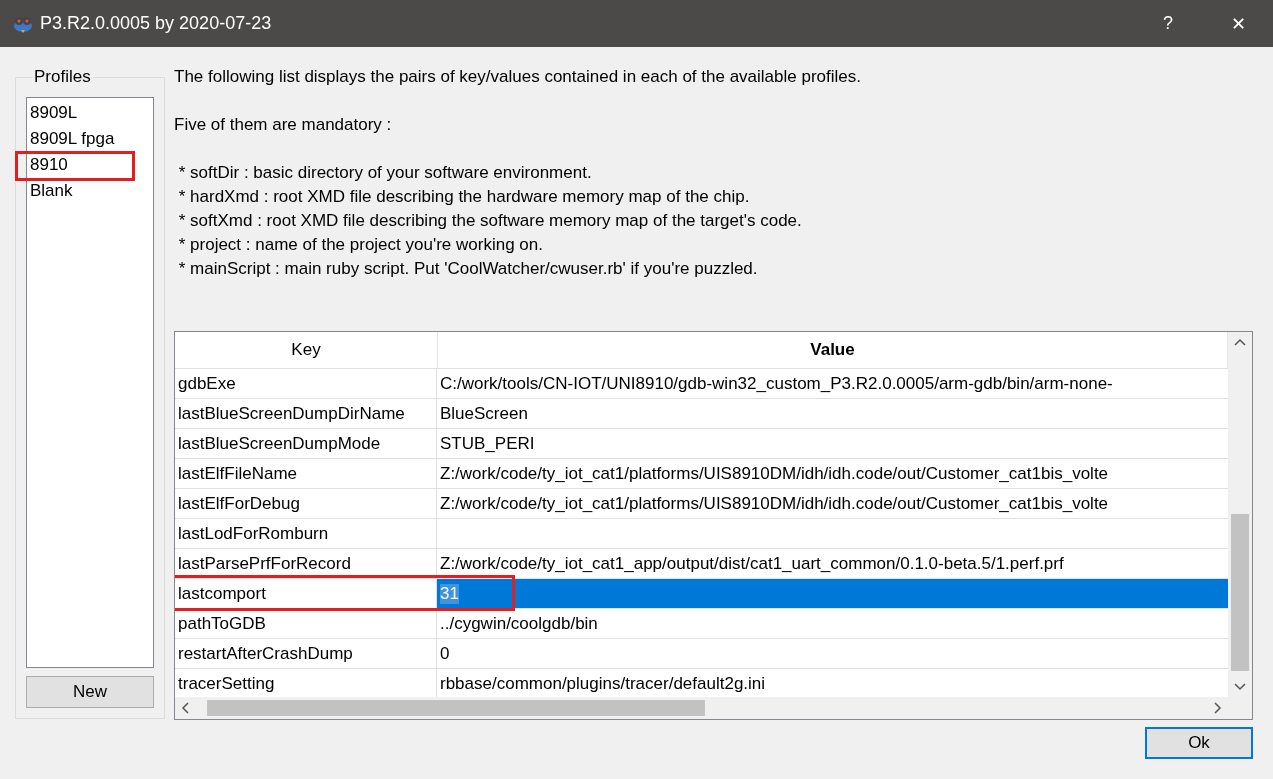  What do you see at coordinates (306, 350) in the screenshot?
I see `column-header: Key` at bounding box center [306, 350].